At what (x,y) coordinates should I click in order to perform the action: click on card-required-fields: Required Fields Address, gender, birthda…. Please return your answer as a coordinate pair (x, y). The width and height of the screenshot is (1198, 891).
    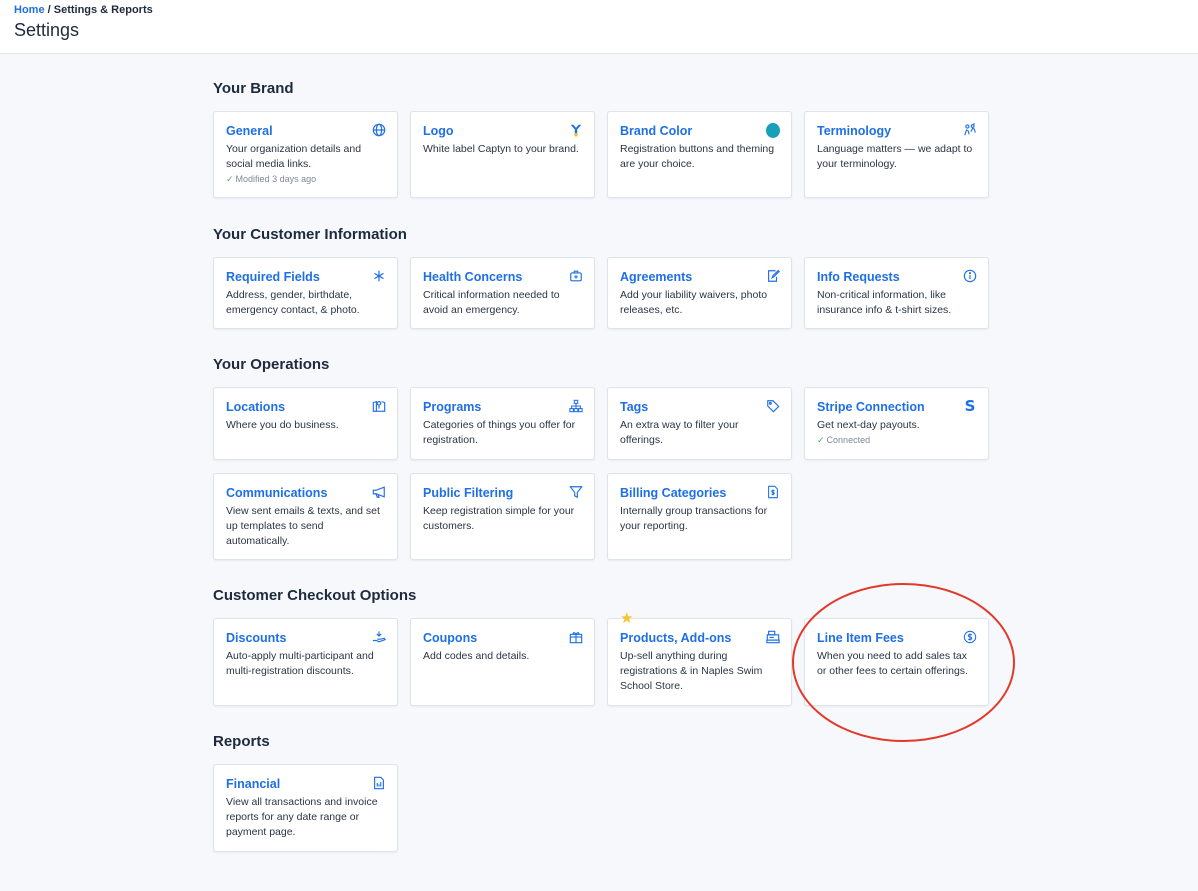
    Looking at the image, I should click on (305, 293).